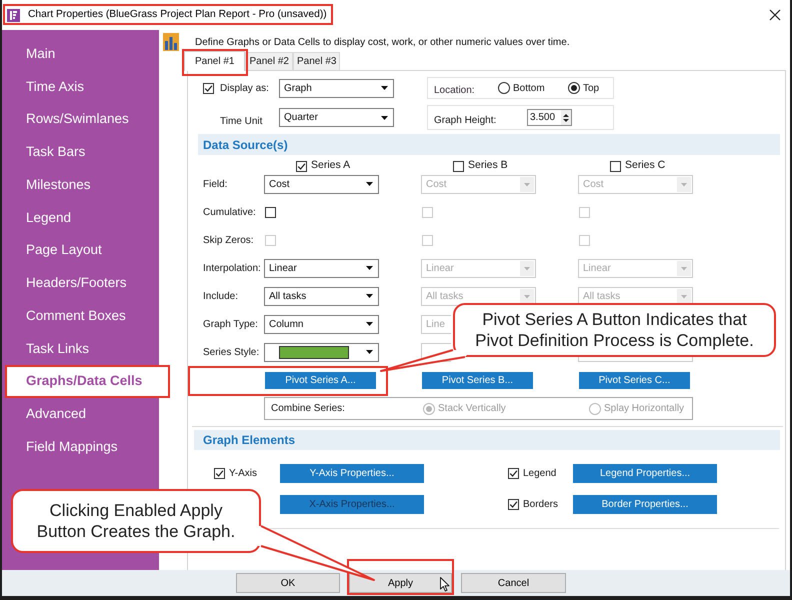  Describe the element at coordinates (82, 152) in the screenshot. I see `sidebar-item: Task Bars` at that location.